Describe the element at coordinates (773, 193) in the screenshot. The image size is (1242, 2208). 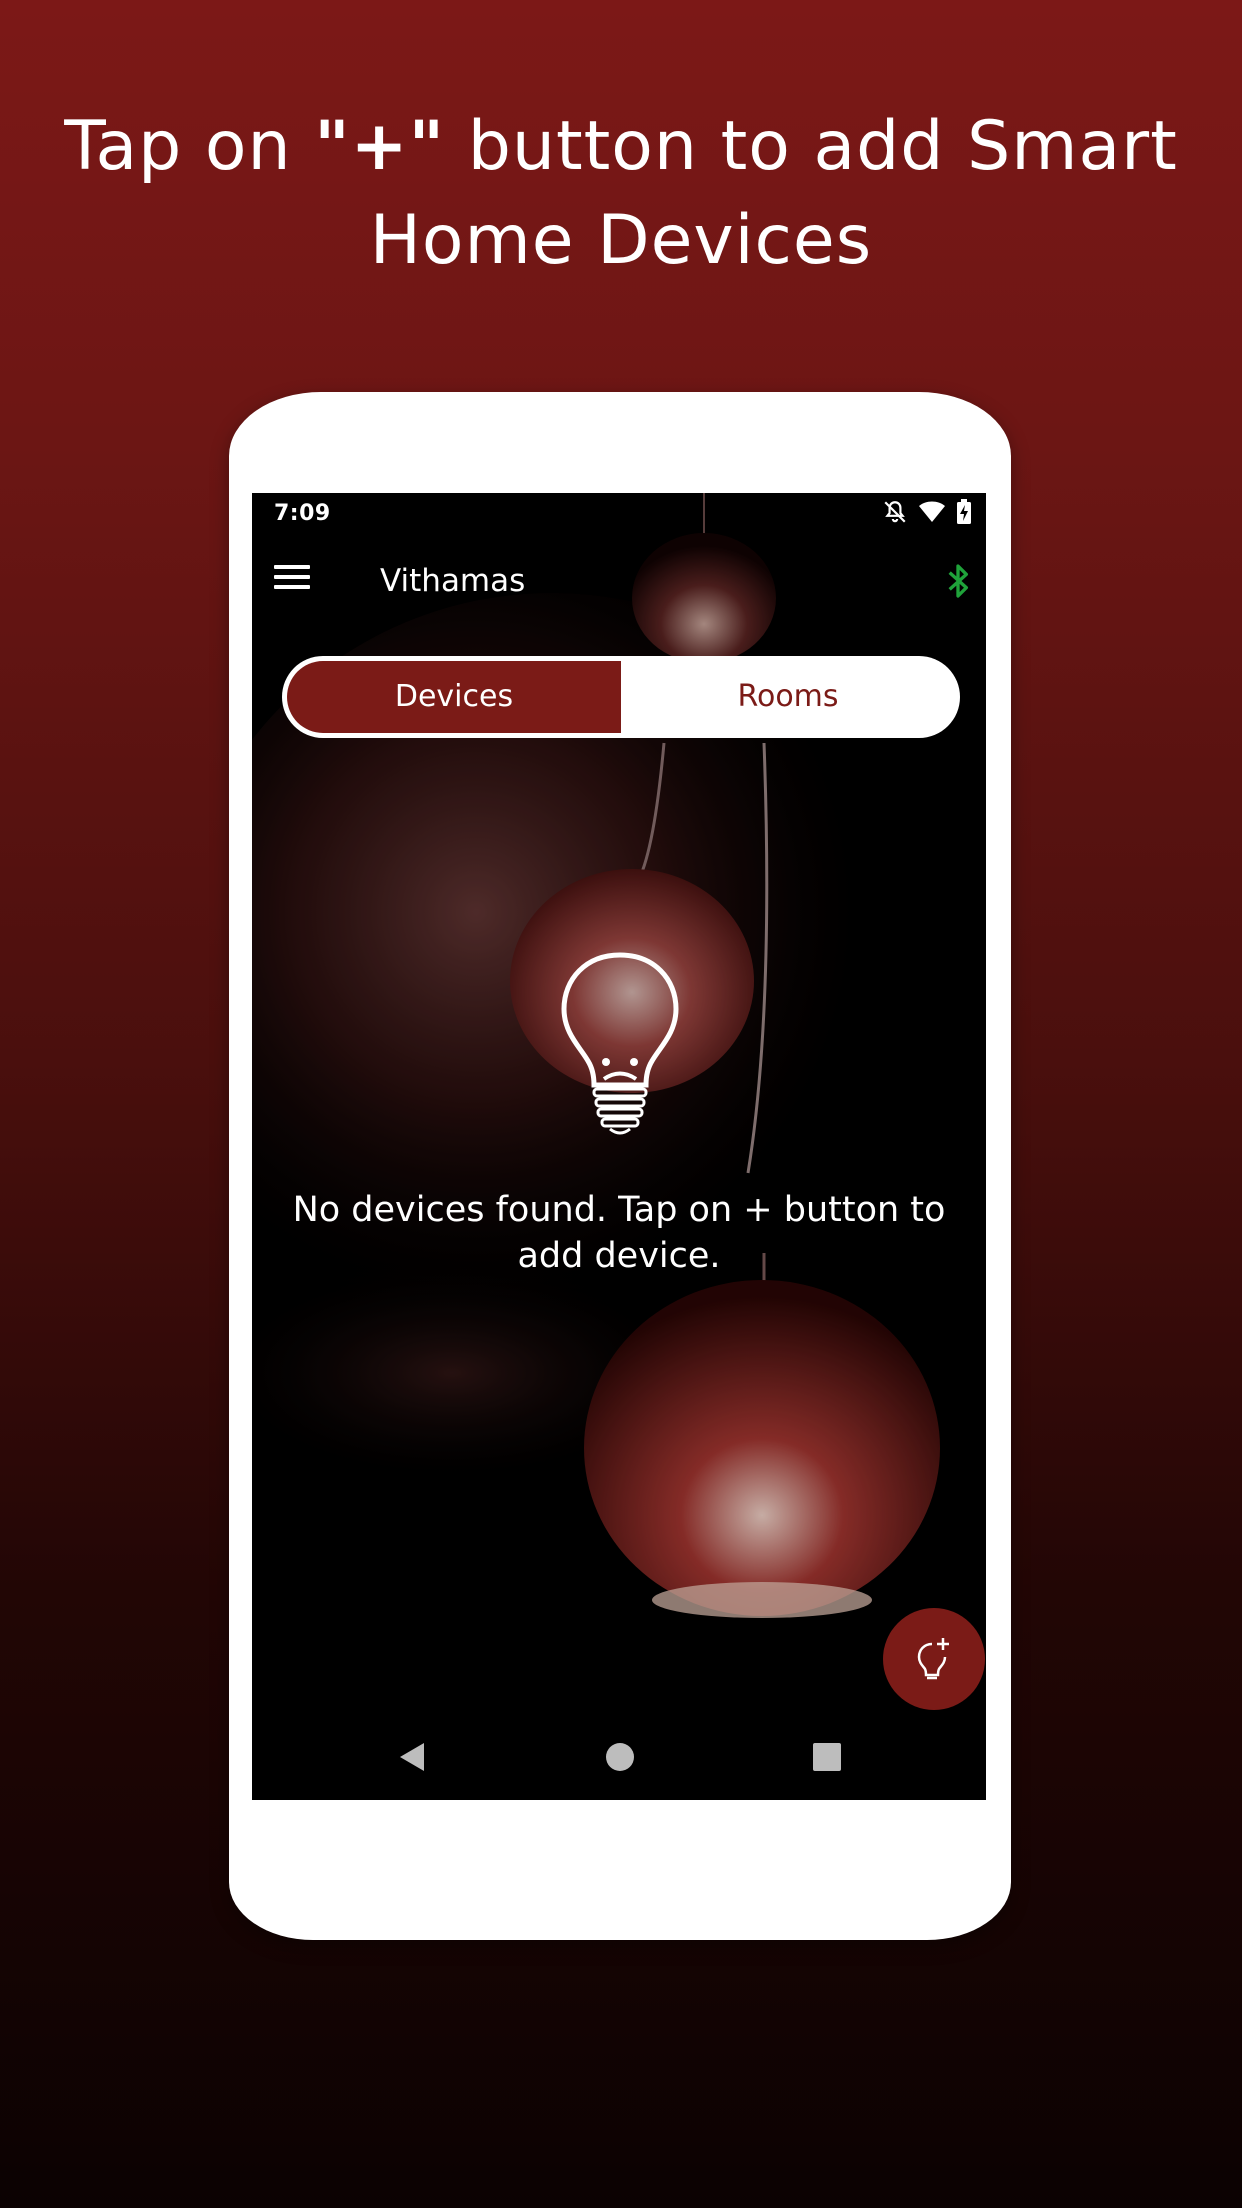
I see `headline-text-2: button to add Smart Home Devices` at that location.